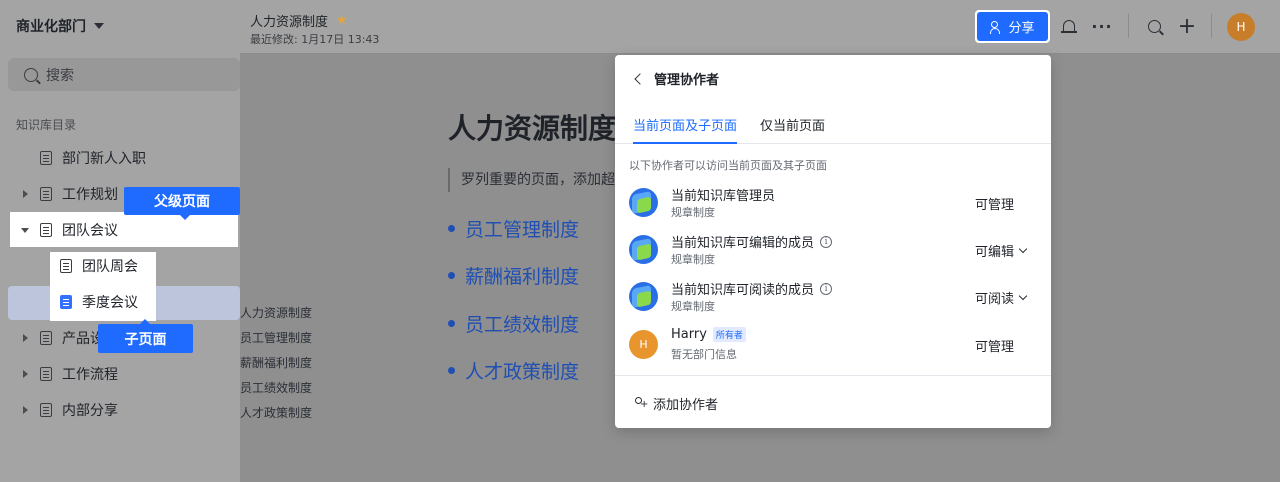  I want to click on space-switcher: 商业化部门, so click(60, 26).